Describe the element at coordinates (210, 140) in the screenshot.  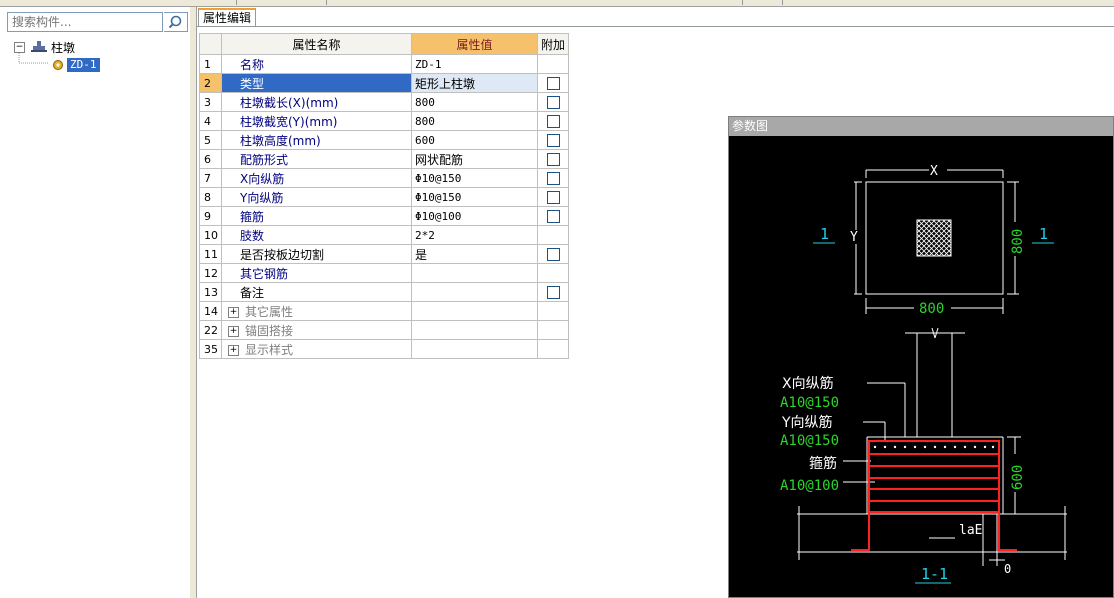
I see `row-number: 5` at that location.